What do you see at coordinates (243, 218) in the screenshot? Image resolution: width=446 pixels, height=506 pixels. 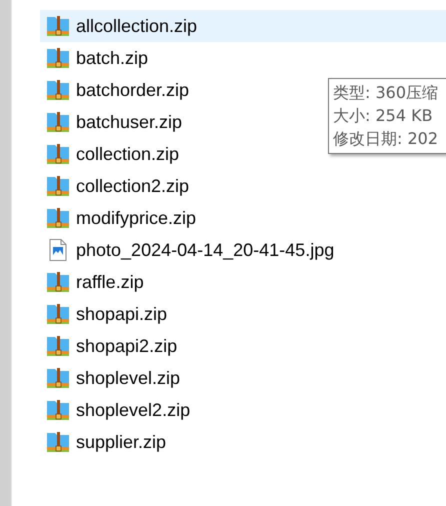 I see `file-item: modifyprice.zip` at bounding box center [243, 218].